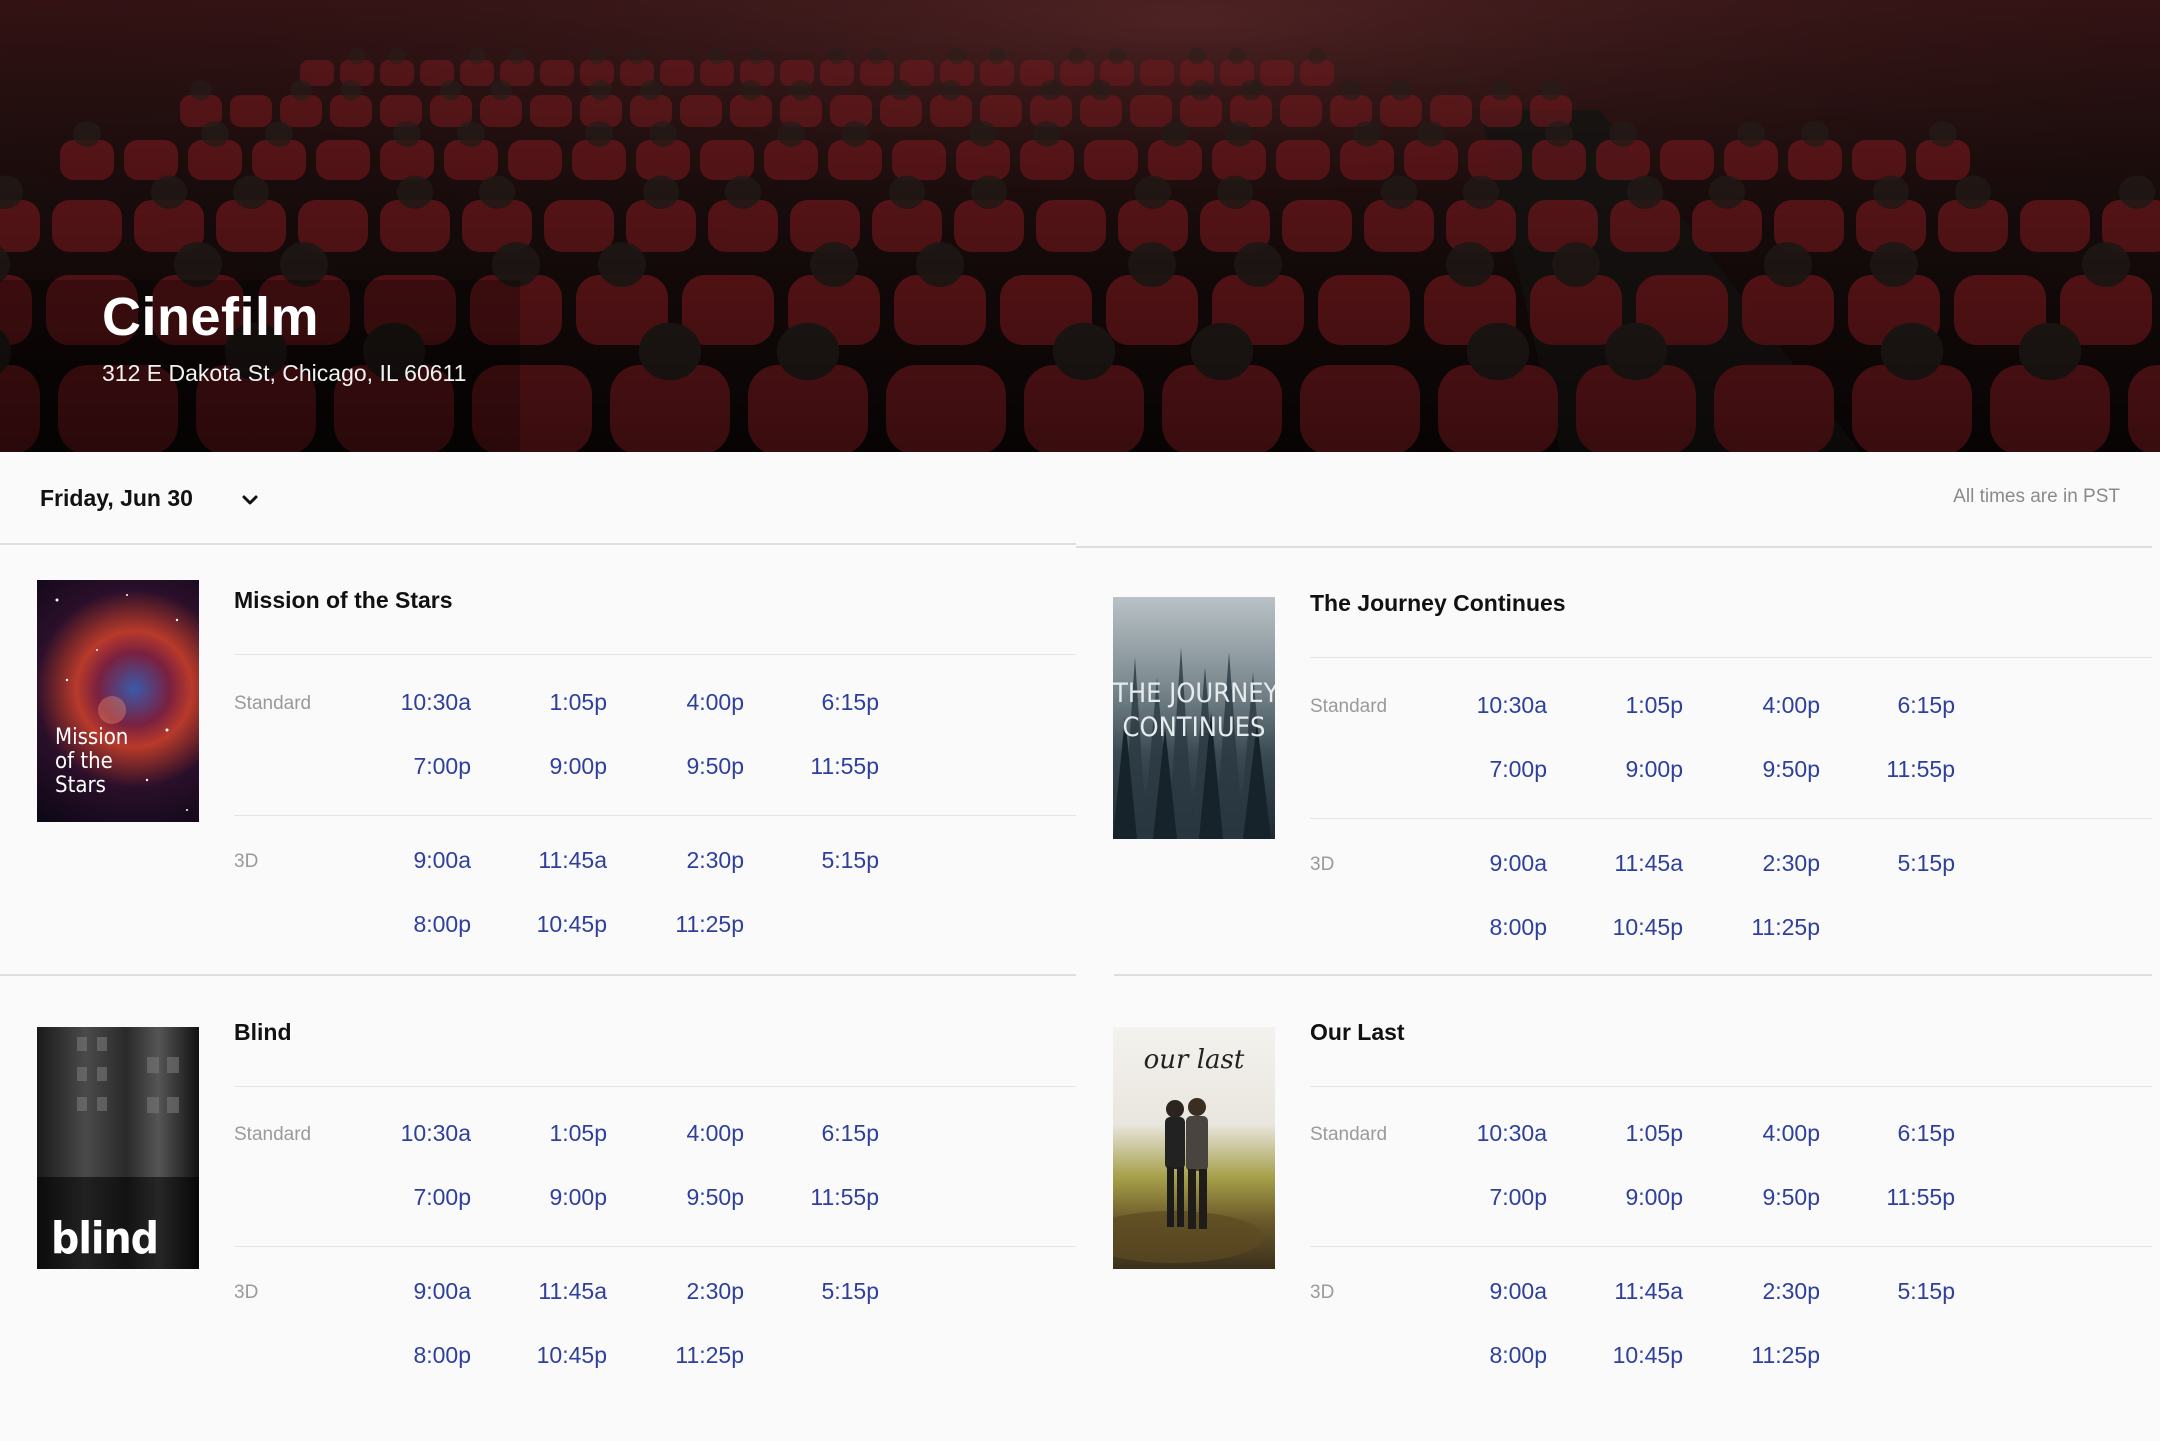 The image size is (2160, 1441). What do you see at coordinates (211, 317) in the screenshot?
I see `theater-name: Cinefilm` at bounding box center [211, 317].